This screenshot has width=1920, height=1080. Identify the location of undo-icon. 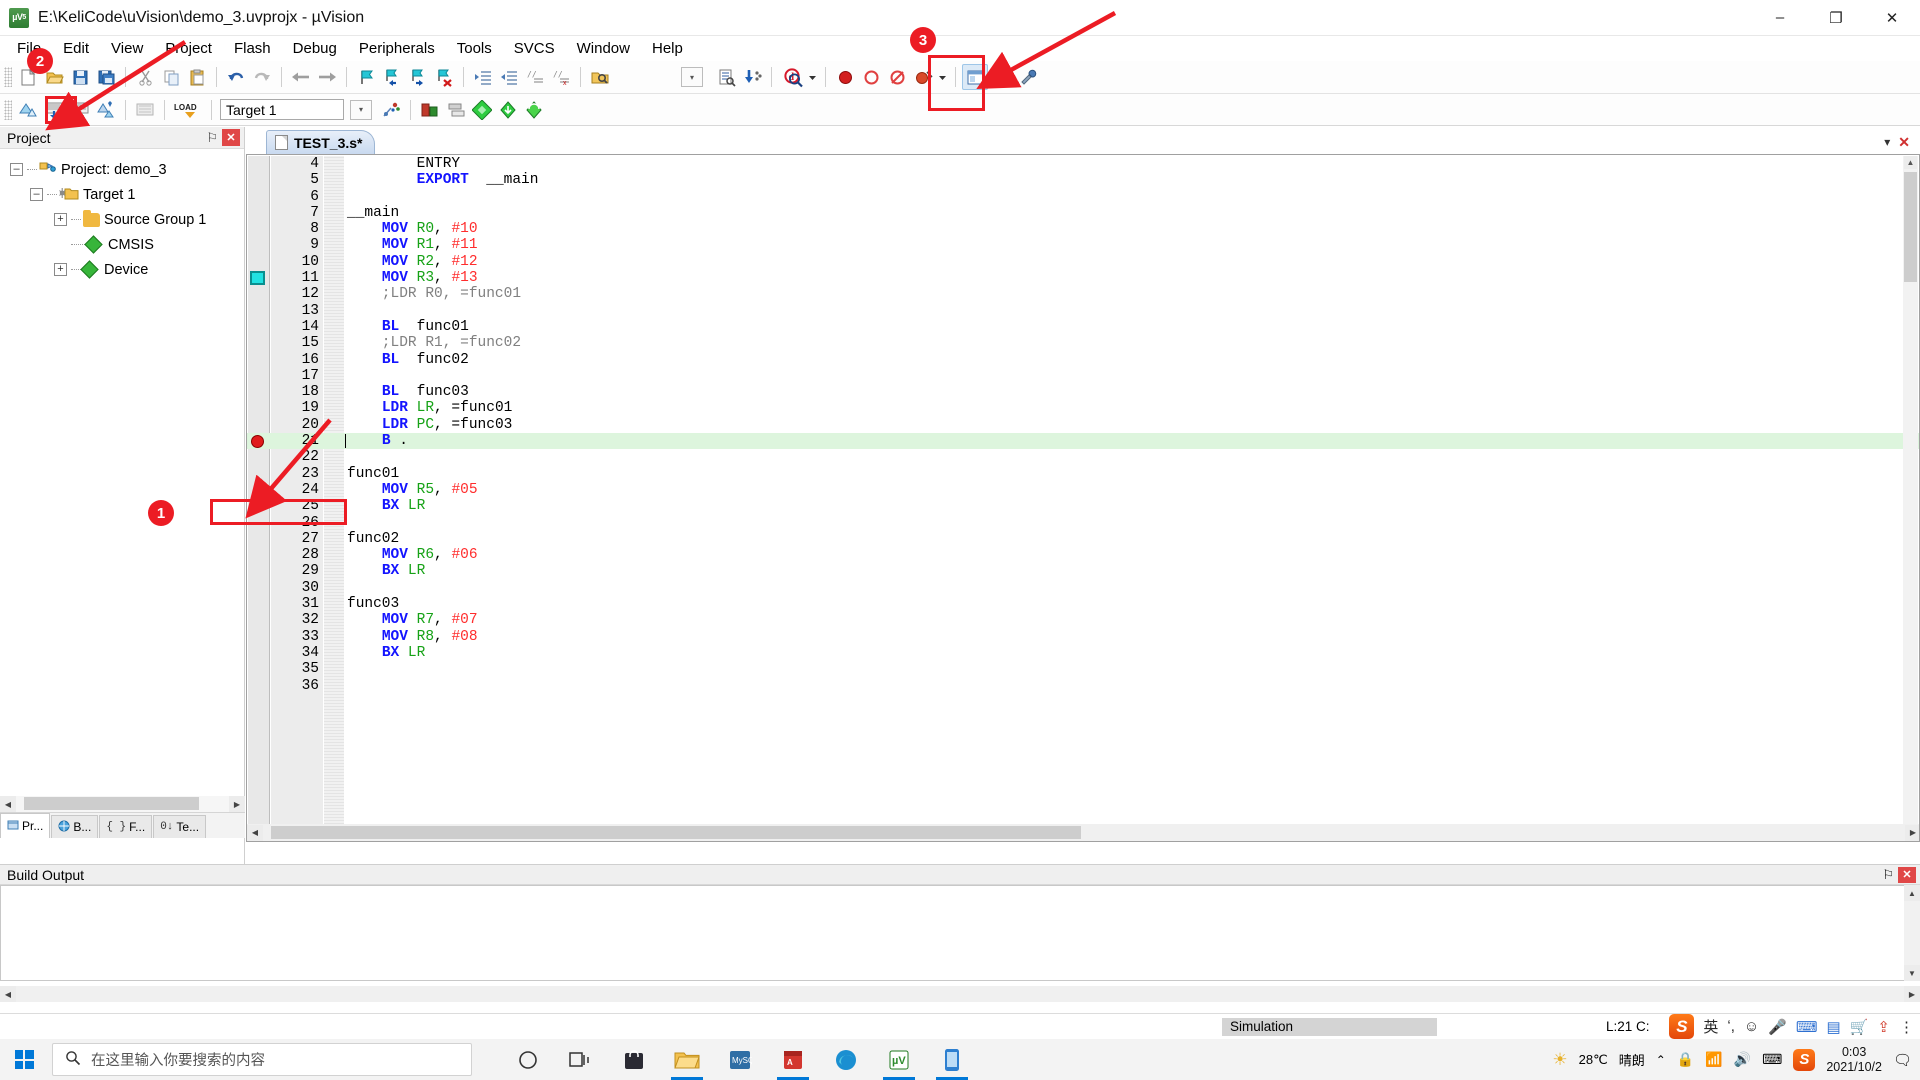
(236, 77).